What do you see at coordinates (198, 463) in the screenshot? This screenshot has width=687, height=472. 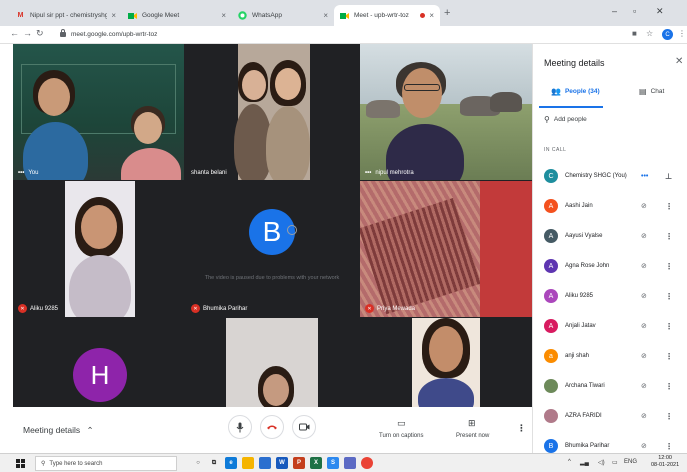 I see `cortana-icon: ○` at bounding box center [198, 463].